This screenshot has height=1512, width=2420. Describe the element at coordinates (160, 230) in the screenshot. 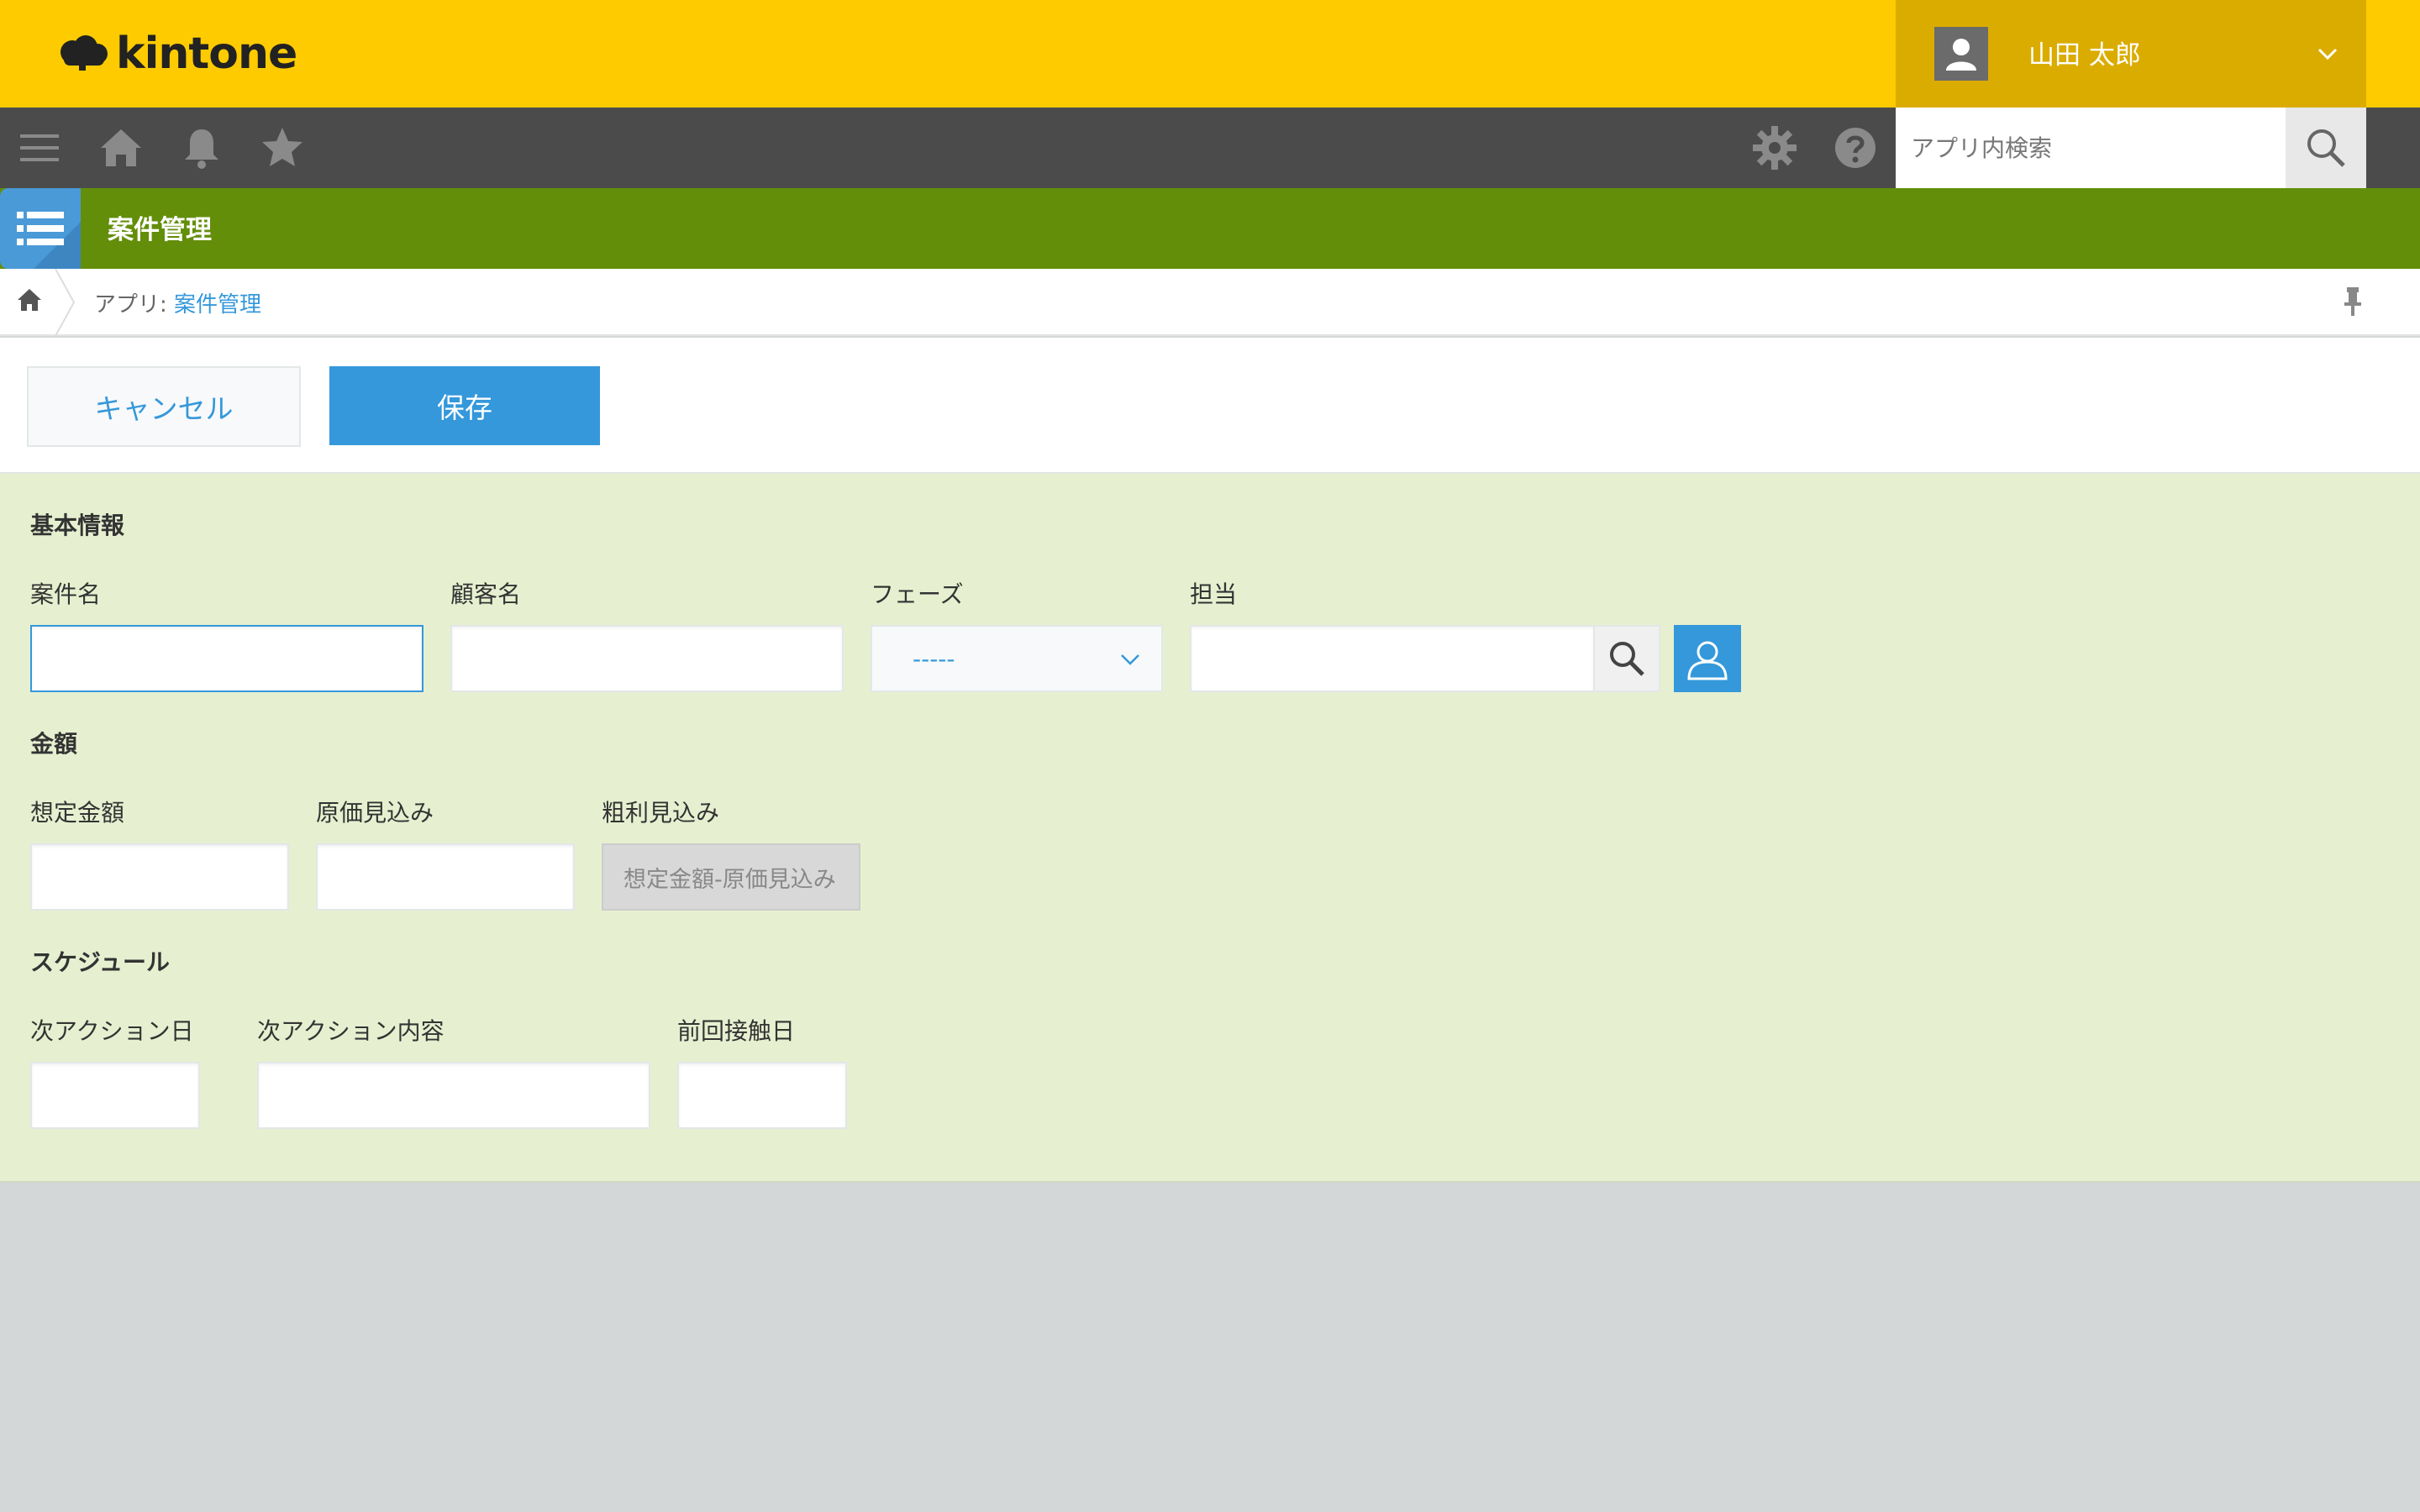

I see `app-title: 案件管理` at that location.